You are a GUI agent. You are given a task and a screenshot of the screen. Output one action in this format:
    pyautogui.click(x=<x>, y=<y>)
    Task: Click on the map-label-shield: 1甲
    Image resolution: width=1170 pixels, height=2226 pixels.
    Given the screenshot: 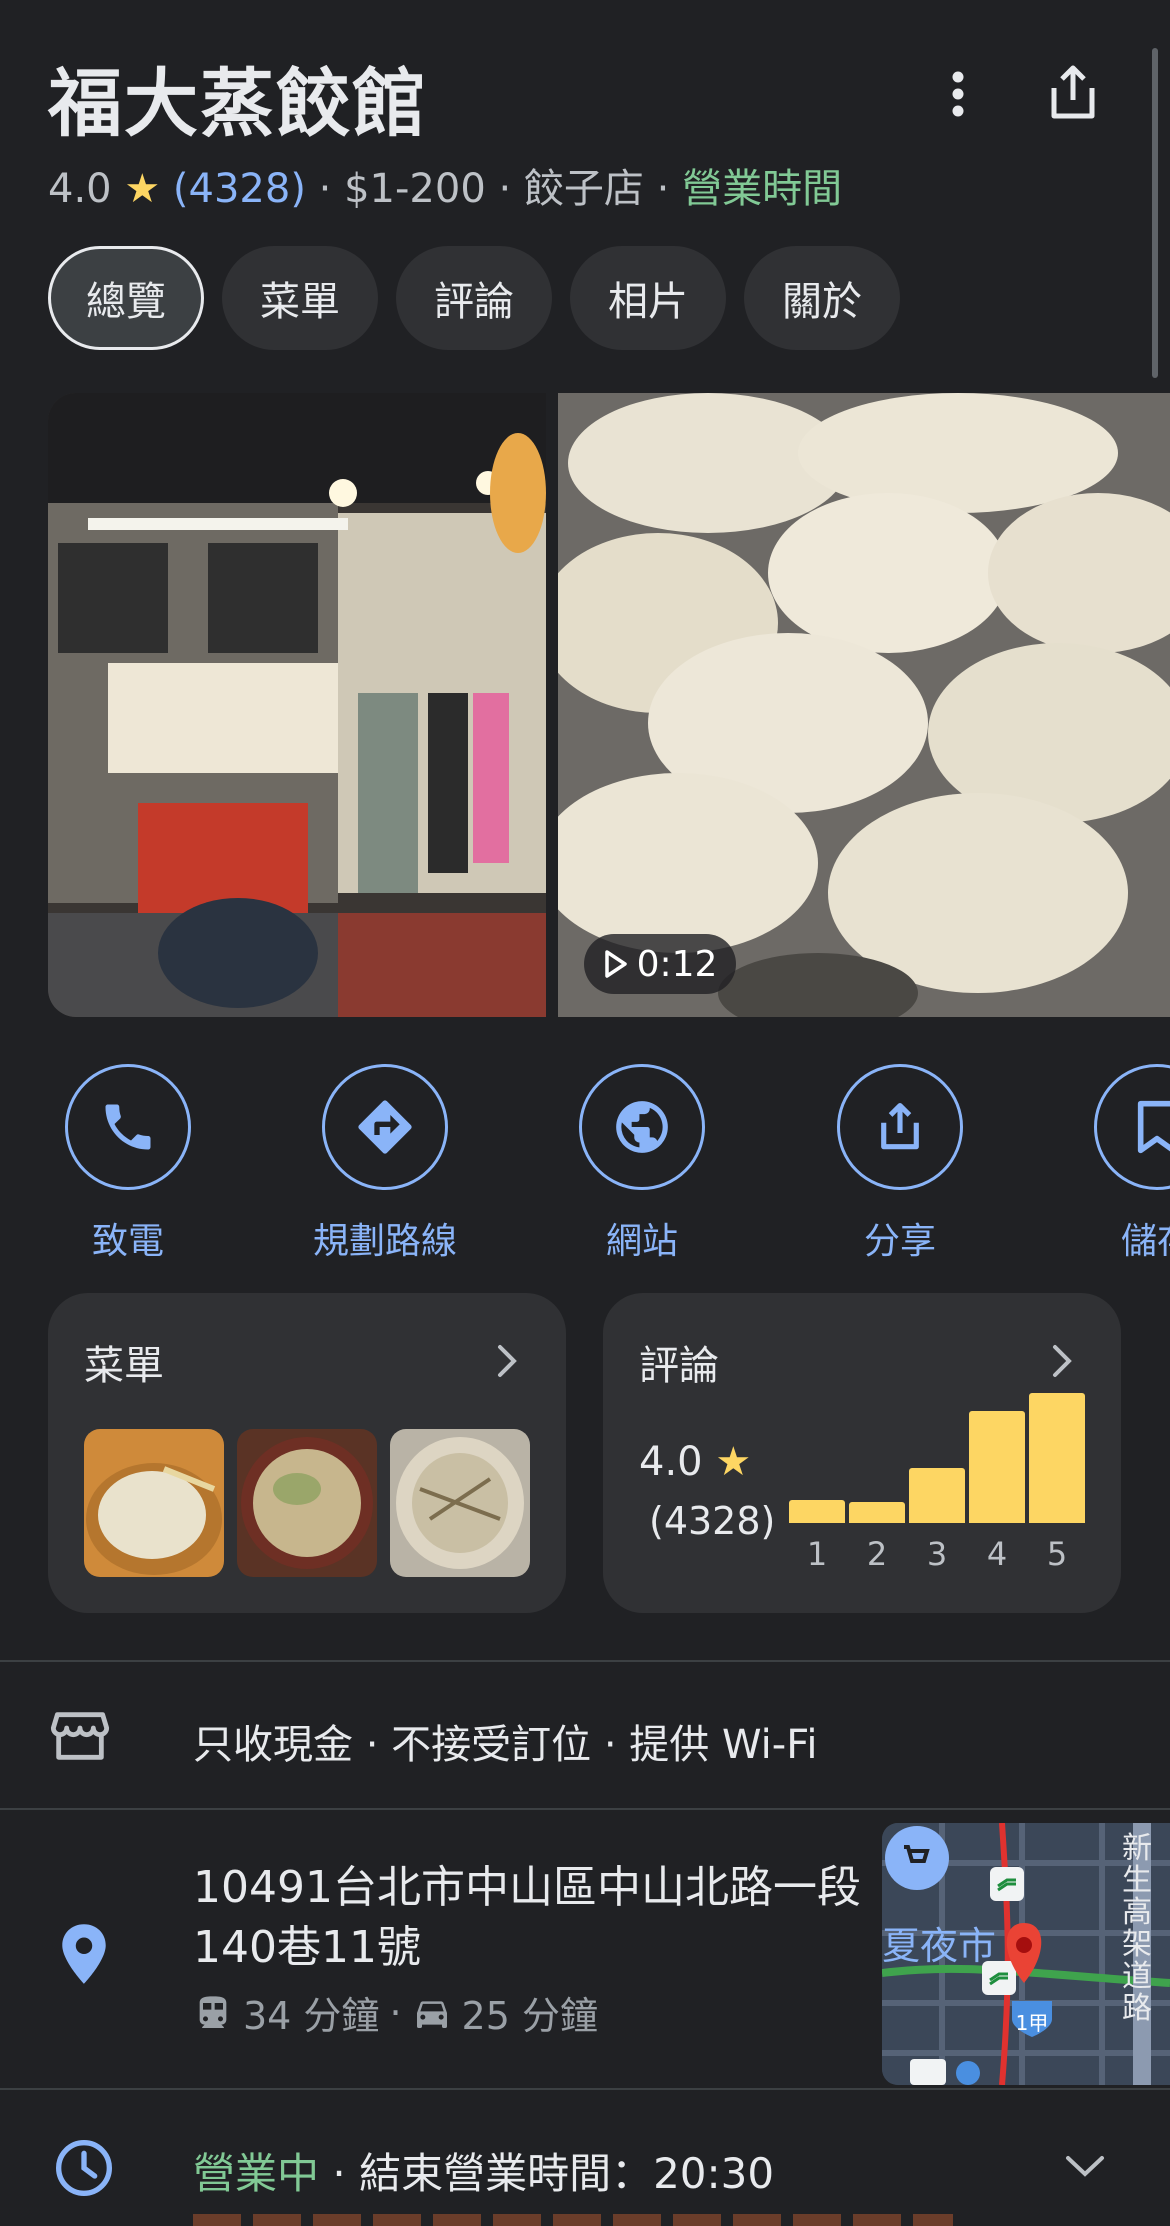 What is the action you would take?
    pyautogui.click(x=1032, y=2023)
    